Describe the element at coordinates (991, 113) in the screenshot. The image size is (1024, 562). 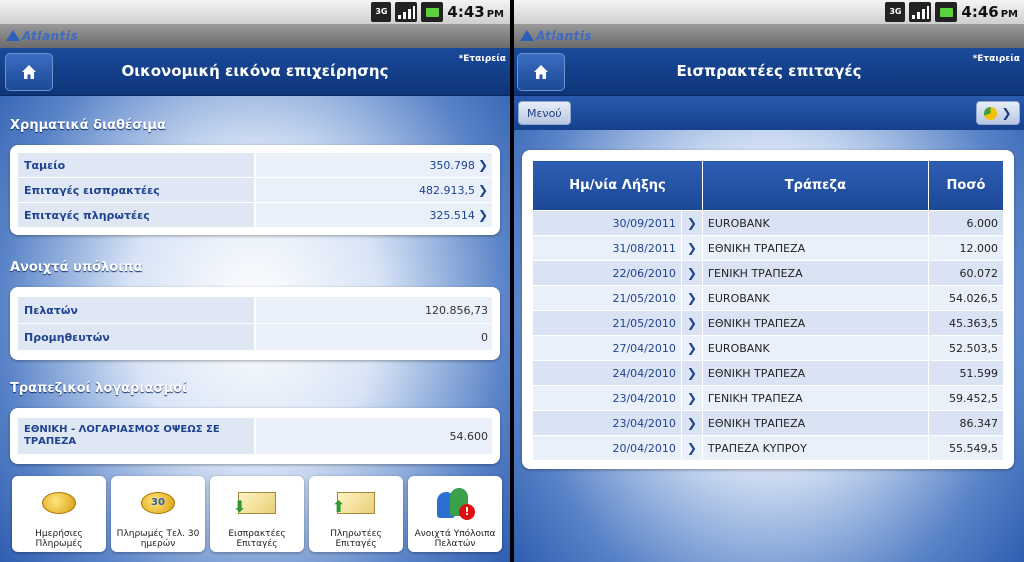
I see `pie-chart-icon` at that location.